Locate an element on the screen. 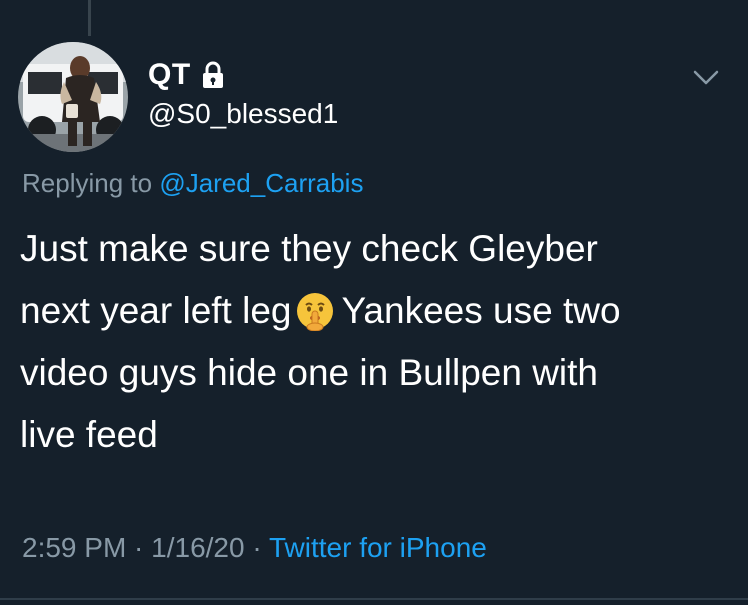 The height and width of the screenshot is (605, 748). tweet-timestamp: 2:59 PM · 1/16/20 · is located at coordinates (145, 547).